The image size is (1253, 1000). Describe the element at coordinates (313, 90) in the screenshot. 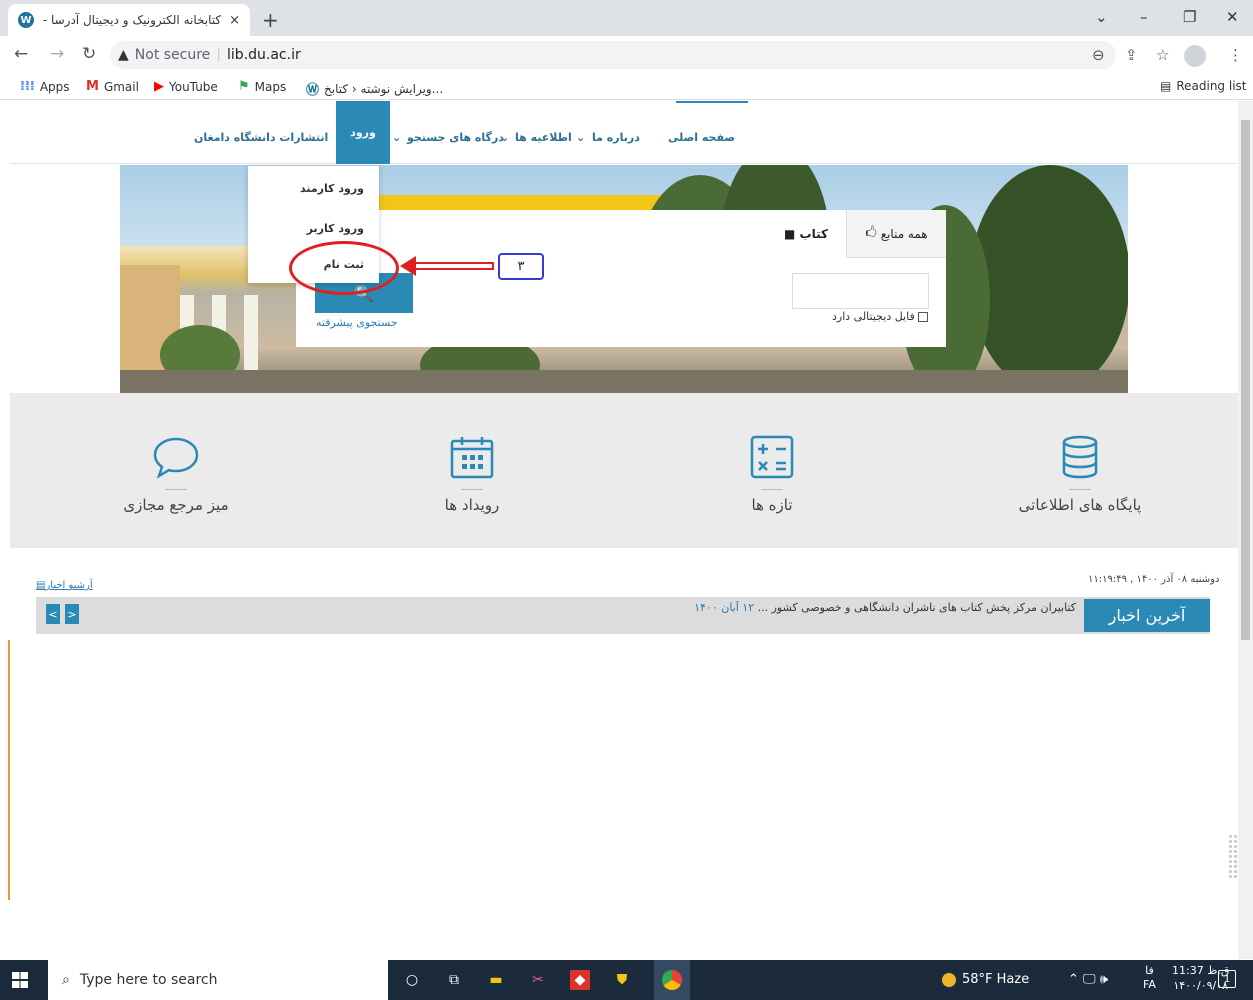

I see `wordpress-icon: Ⓦ` at that location.